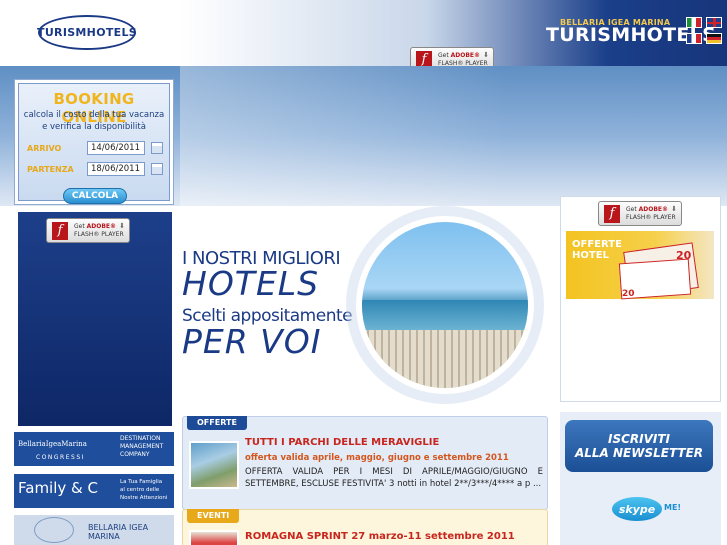  I want to click on newsletter-signup-button: ISCRIVITI ALLA NEWSLETTER, so click(639, 446).